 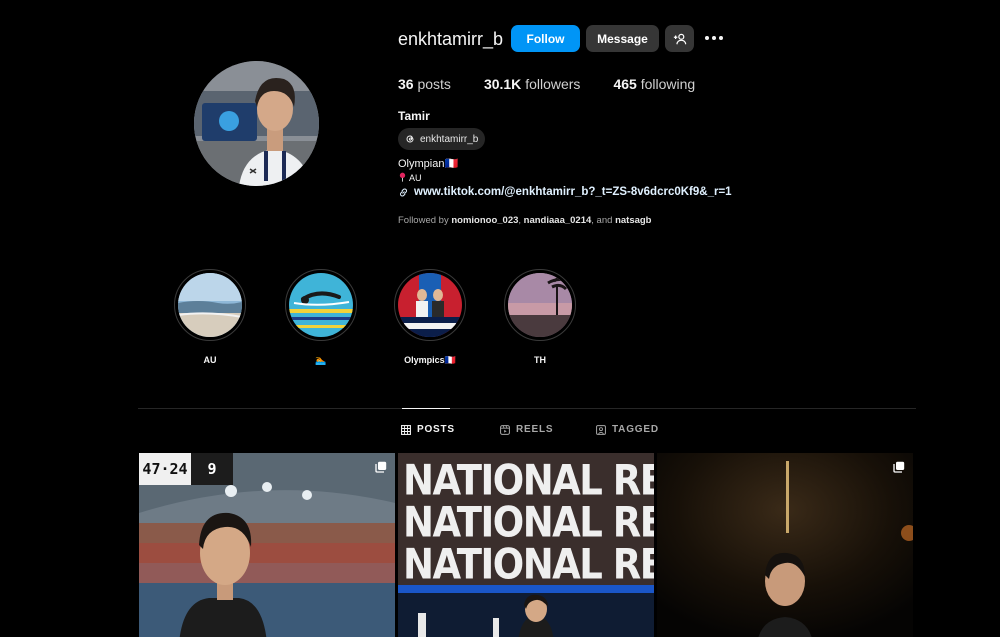 What do you see at coordinates (321, 360) in the screenshot?
I see `highlight-label: 🏊` at bounding box center [321, 360].